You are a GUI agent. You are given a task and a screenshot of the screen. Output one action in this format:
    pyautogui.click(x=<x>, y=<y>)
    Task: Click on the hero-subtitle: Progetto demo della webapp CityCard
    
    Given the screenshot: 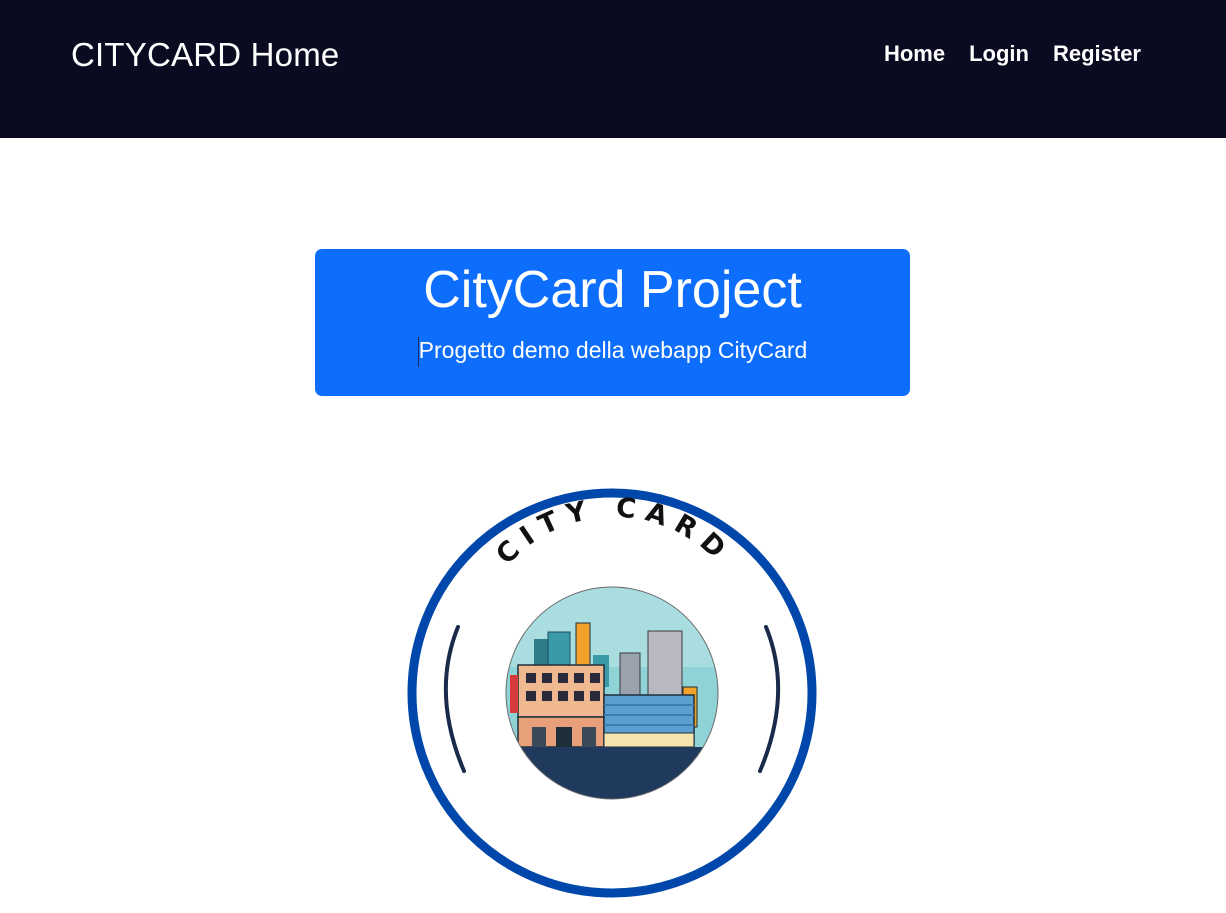 What is the action you would take?
    pyautogui.click(x=612, y=350)
    